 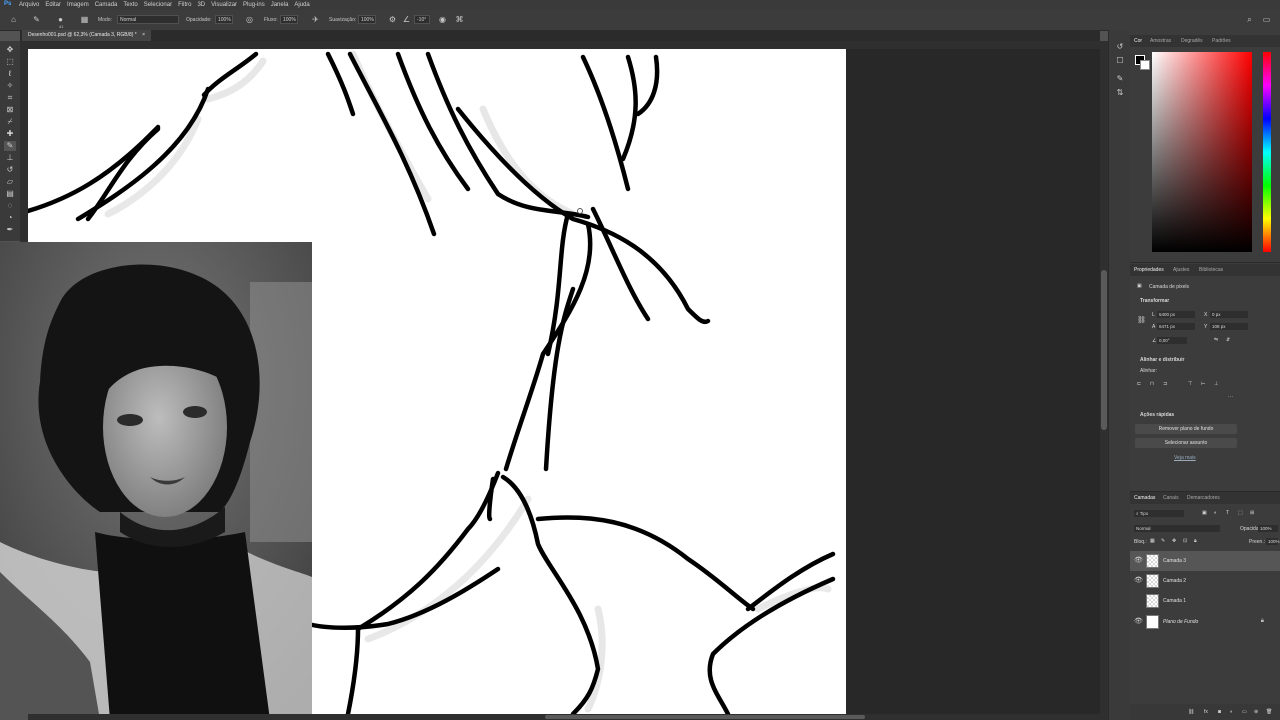 I want to click on tab-layers: Camadas, so click(x=1144, y=498).